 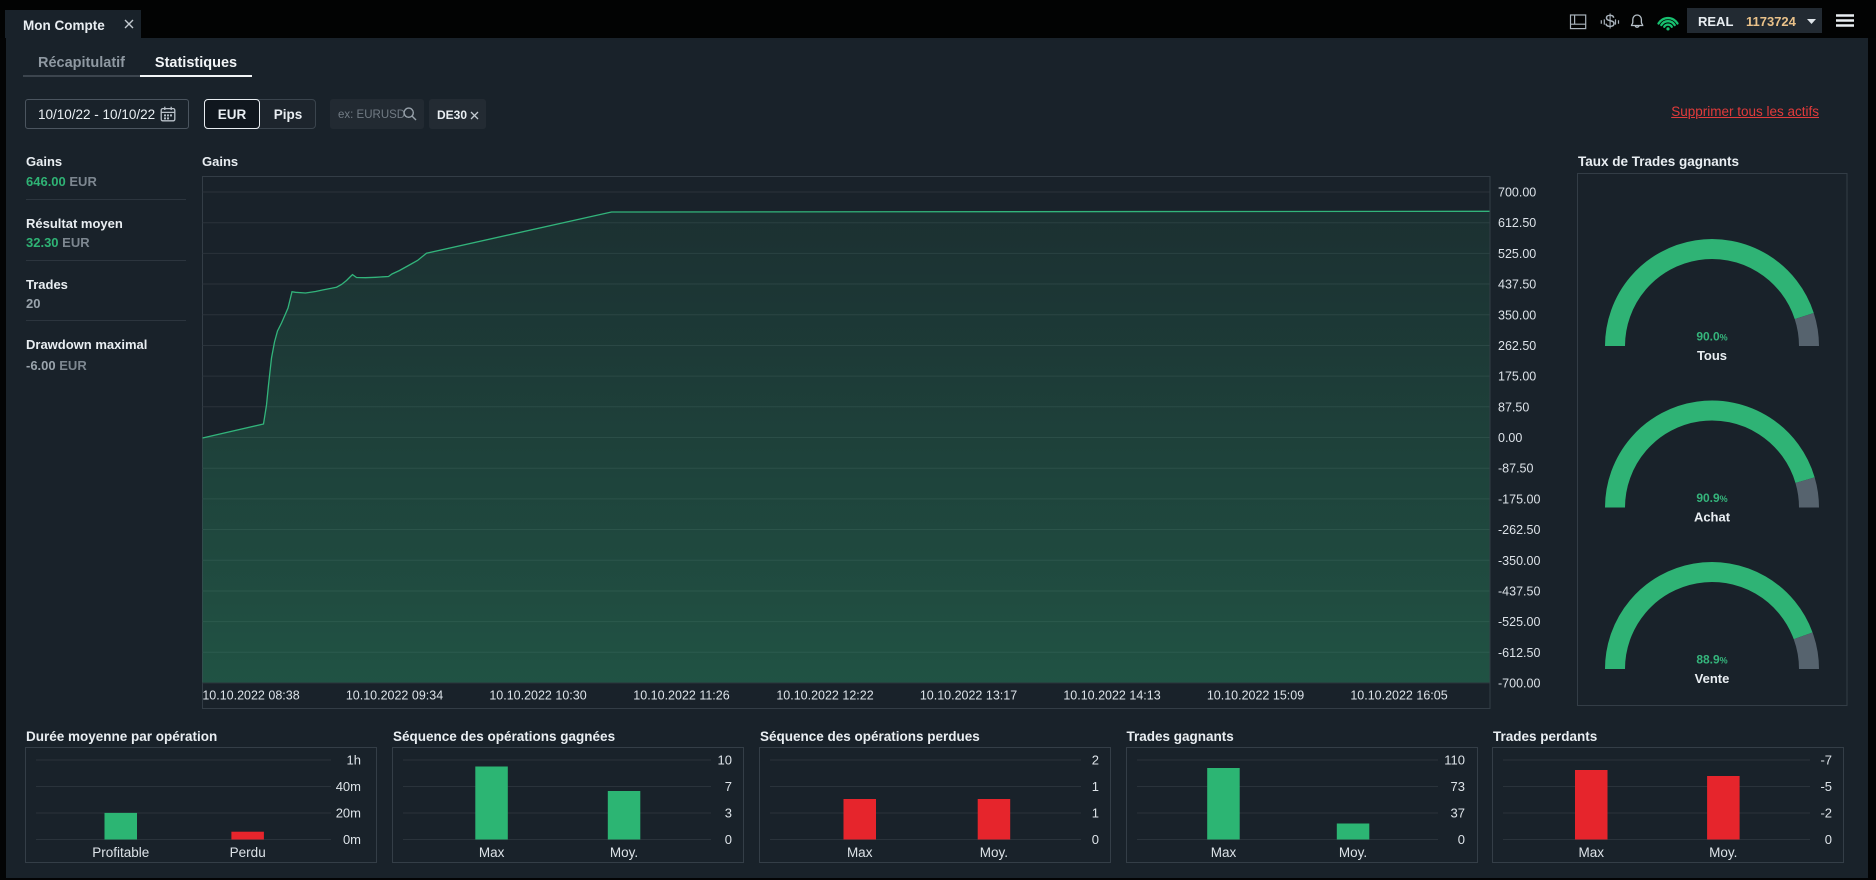 What do you see at coordinates (393, 696) in the screenshot?
I see `svg-text: 10.10.2022 09:34` at bounding box center [393, 696].